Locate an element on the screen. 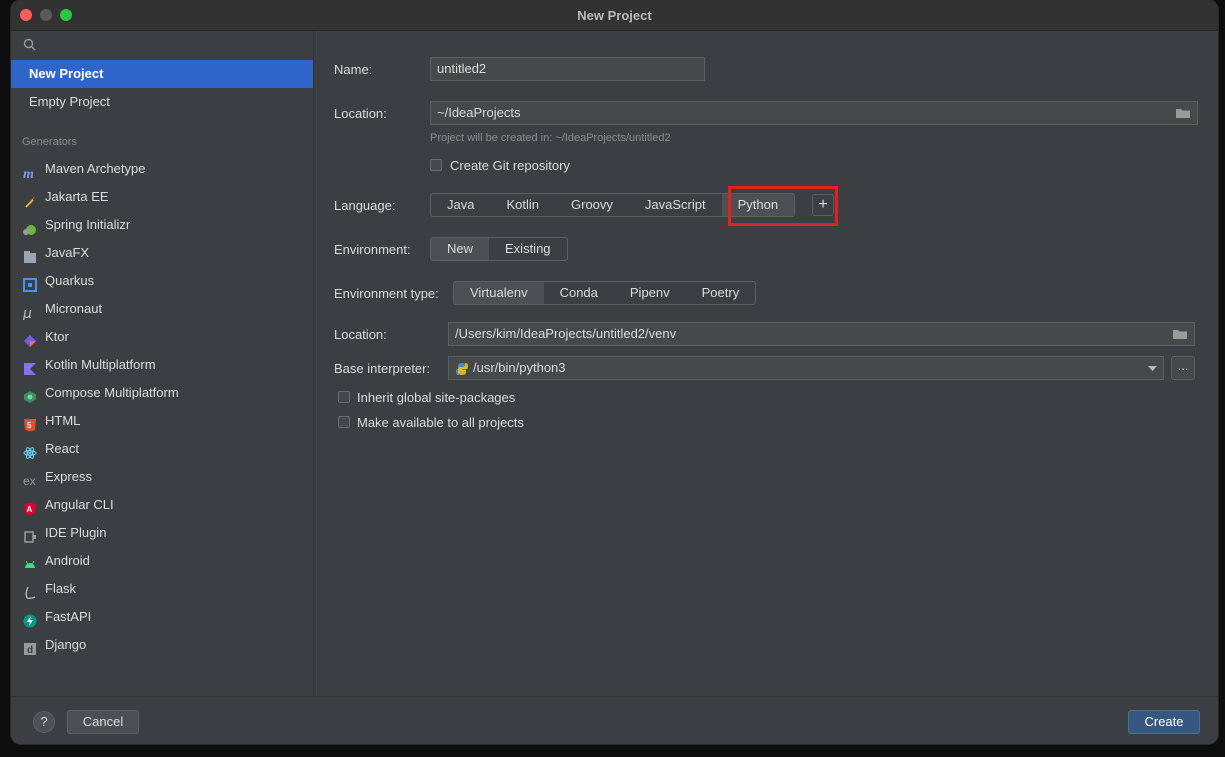 The width and height of the screenshot is (1225, 757). svg-text: μ is located at coordinates (27, 313).